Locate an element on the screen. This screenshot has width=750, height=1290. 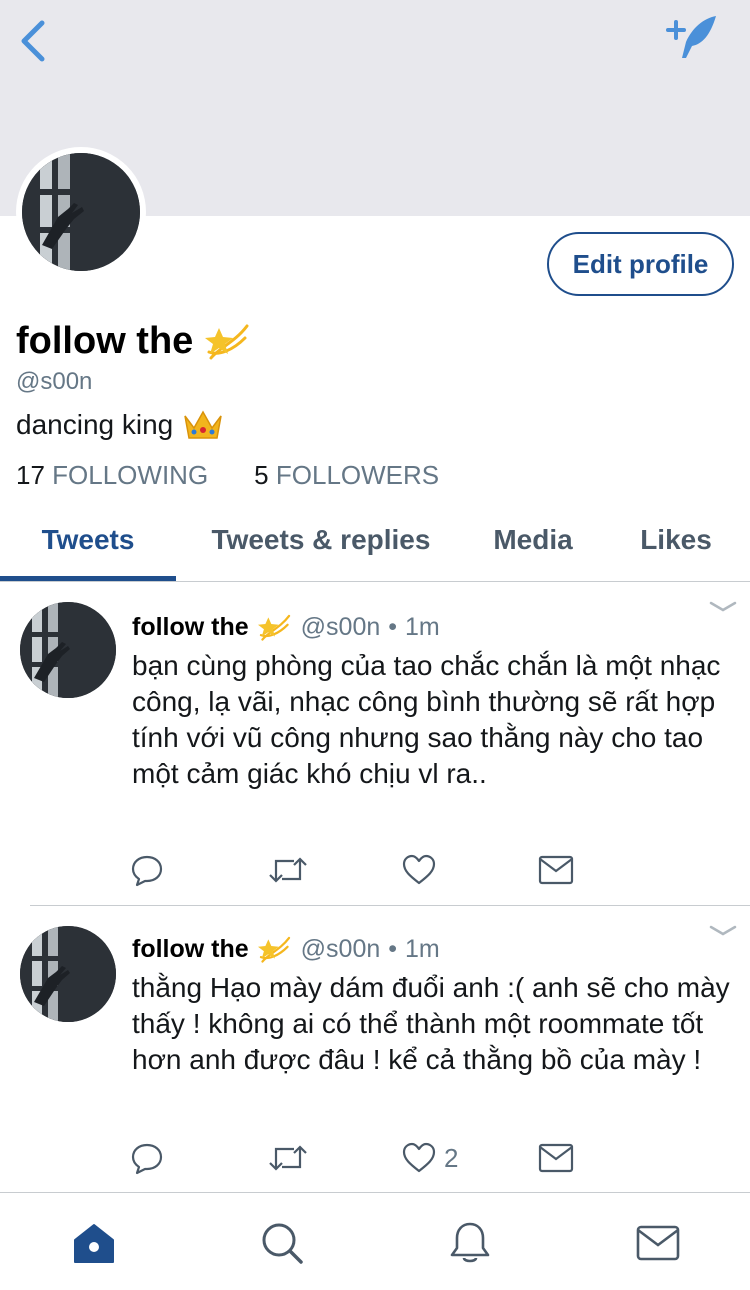
search-icon is located at coordinates (282, 1243).